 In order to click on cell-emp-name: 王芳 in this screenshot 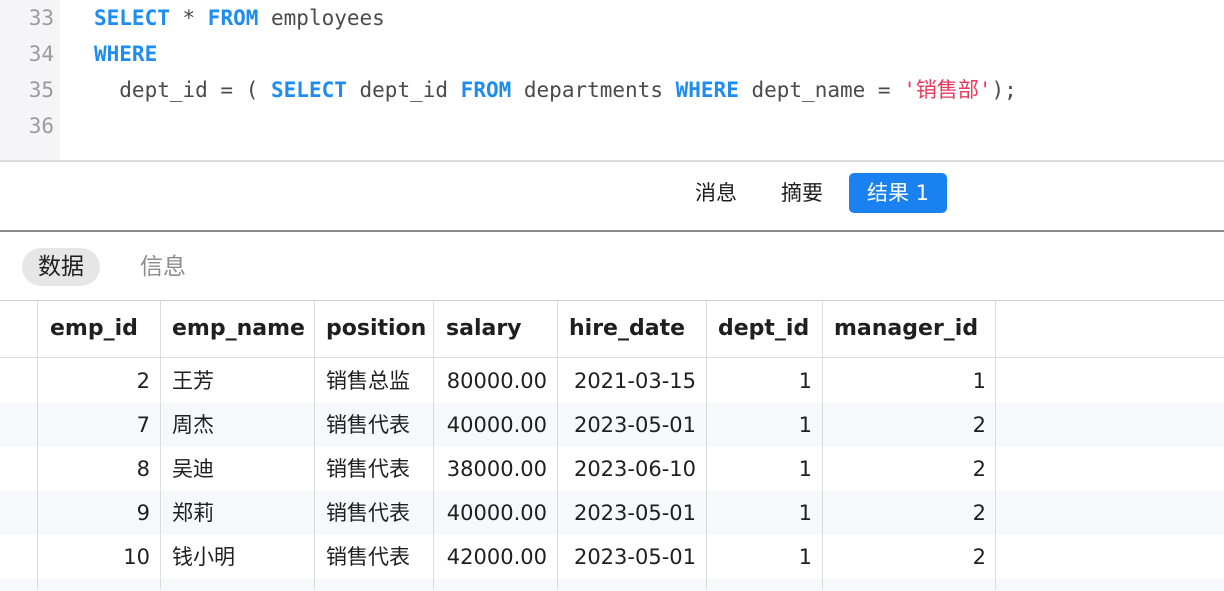, I will do `click(237, 381)`.